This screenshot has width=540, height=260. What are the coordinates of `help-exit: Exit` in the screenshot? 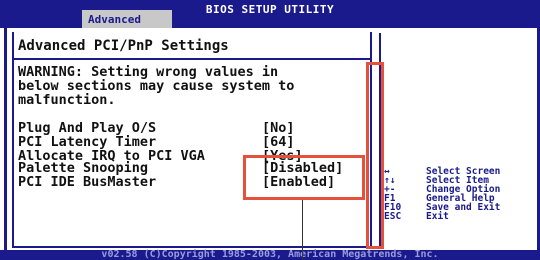 It's located at (437, 216).